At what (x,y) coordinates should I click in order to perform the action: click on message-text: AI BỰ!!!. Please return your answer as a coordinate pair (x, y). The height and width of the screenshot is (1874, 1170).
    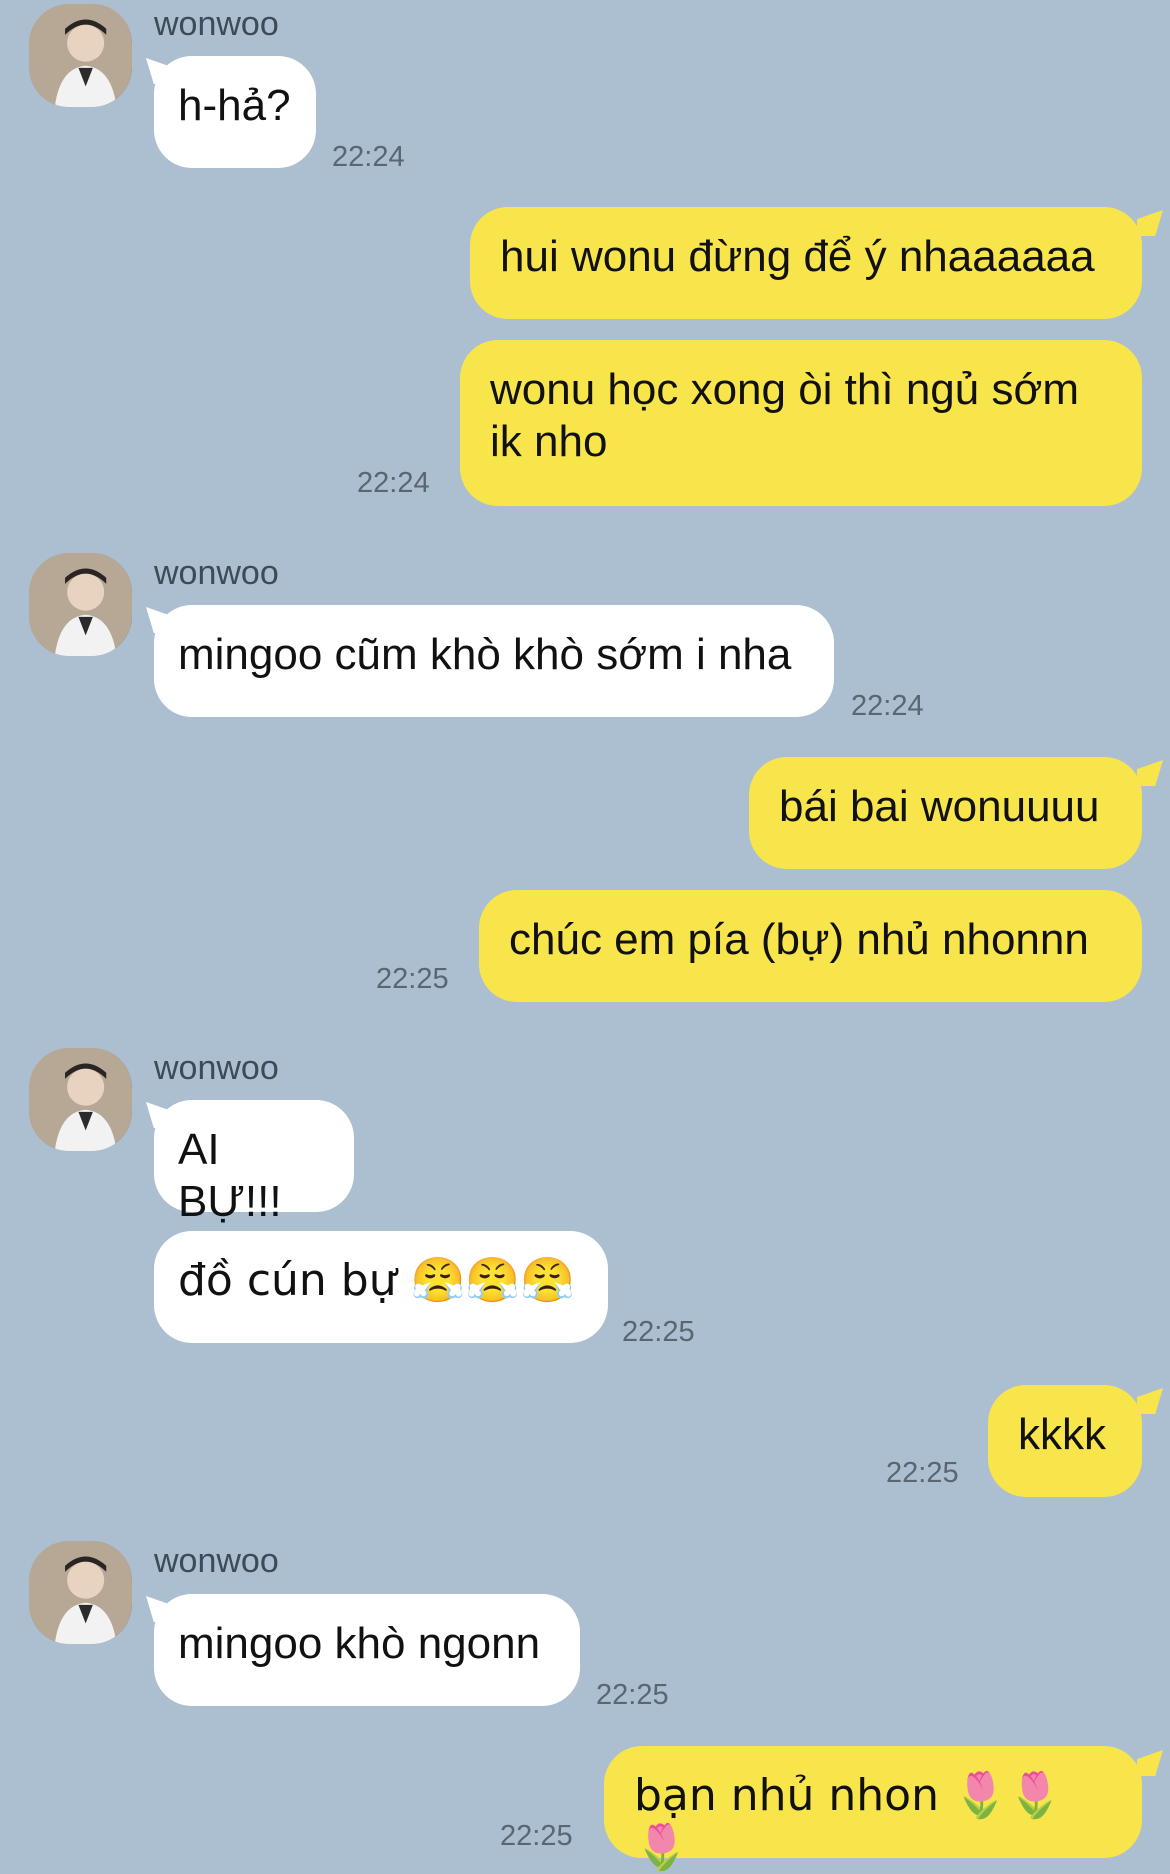
    Looking at the image, I should click on (230, 1175).